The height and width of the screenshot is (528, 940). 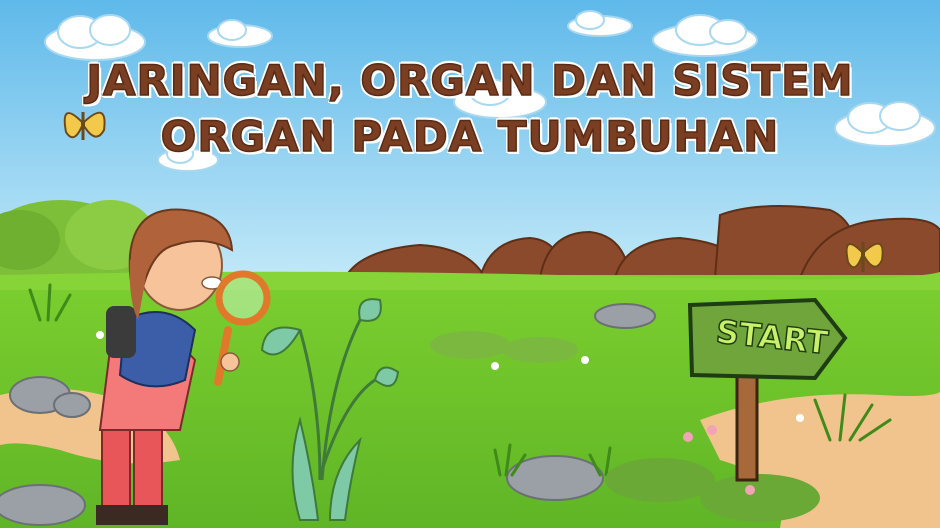 I want to click on start-button, so click(x=768, y=338).